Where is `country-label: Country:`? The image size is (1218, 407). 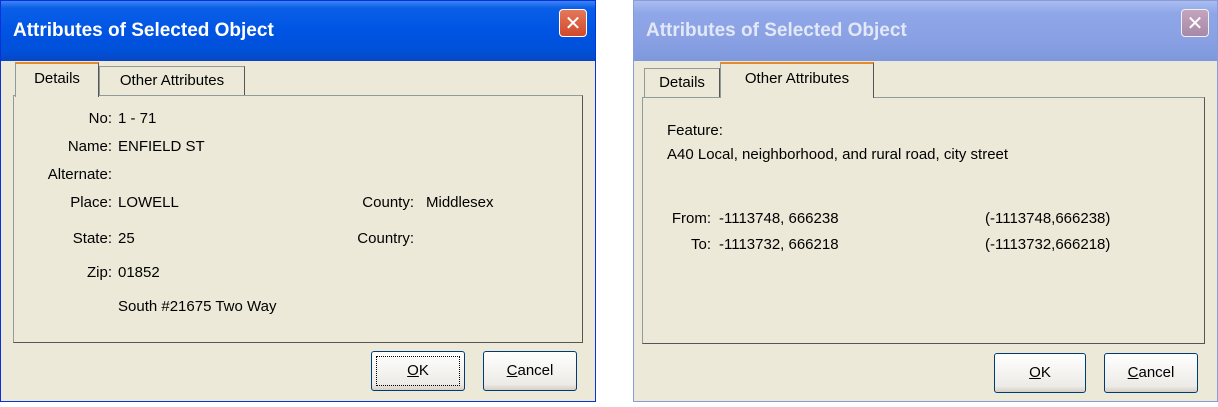
country-label: Country: is located at coordinates (385, 238).